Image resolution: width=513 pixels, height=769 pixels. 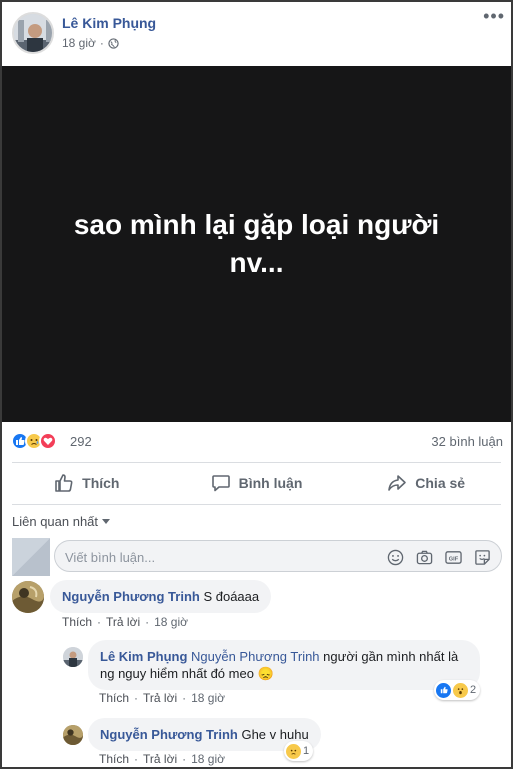 What do you see at coordinates (473, 690) in the screenshot?
I see `reply-reaction-count: 2` at bounding box center [473, 690].